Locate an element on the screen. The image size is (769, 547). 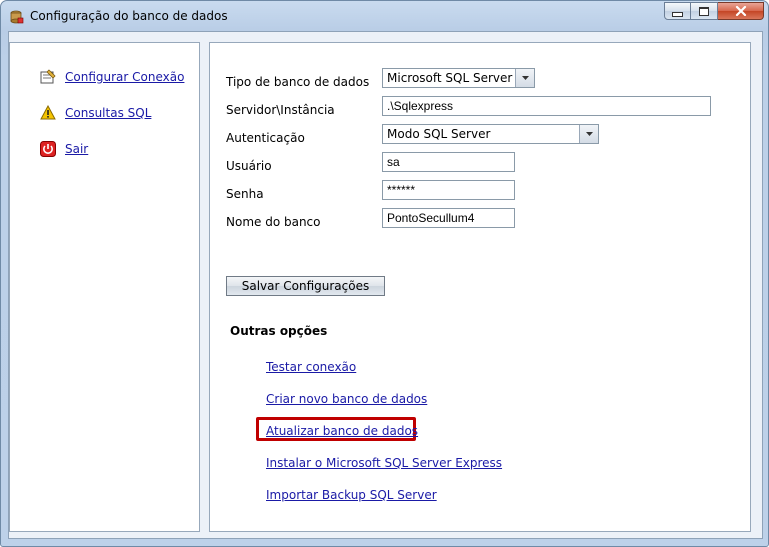
other-options-heading: Outras opções is located at coordinates (279, 331).